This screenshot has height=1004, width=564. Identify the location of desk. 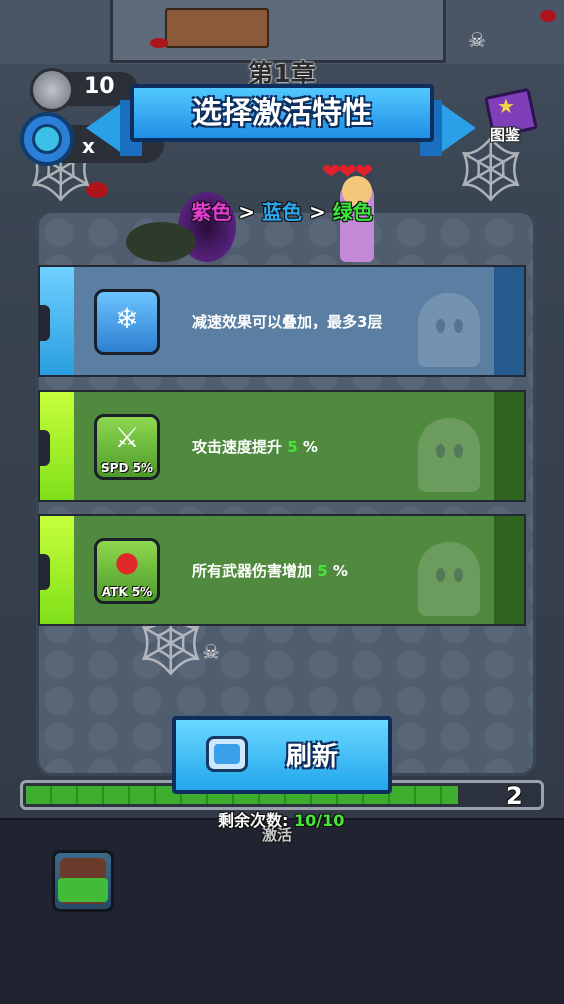
(217, 28).